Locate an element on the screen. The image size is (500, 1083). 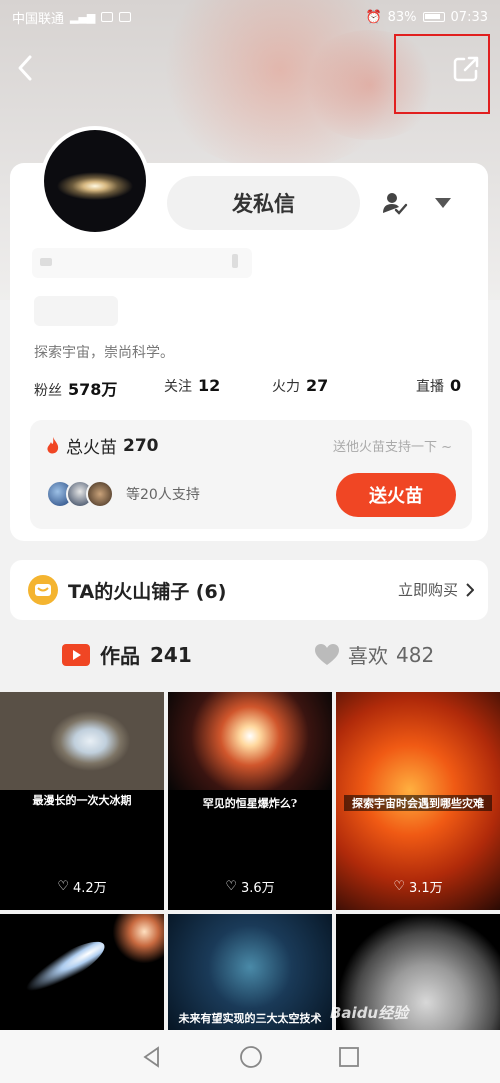
video-likes-count: 3.1万 is located at coordinates (425, 888).